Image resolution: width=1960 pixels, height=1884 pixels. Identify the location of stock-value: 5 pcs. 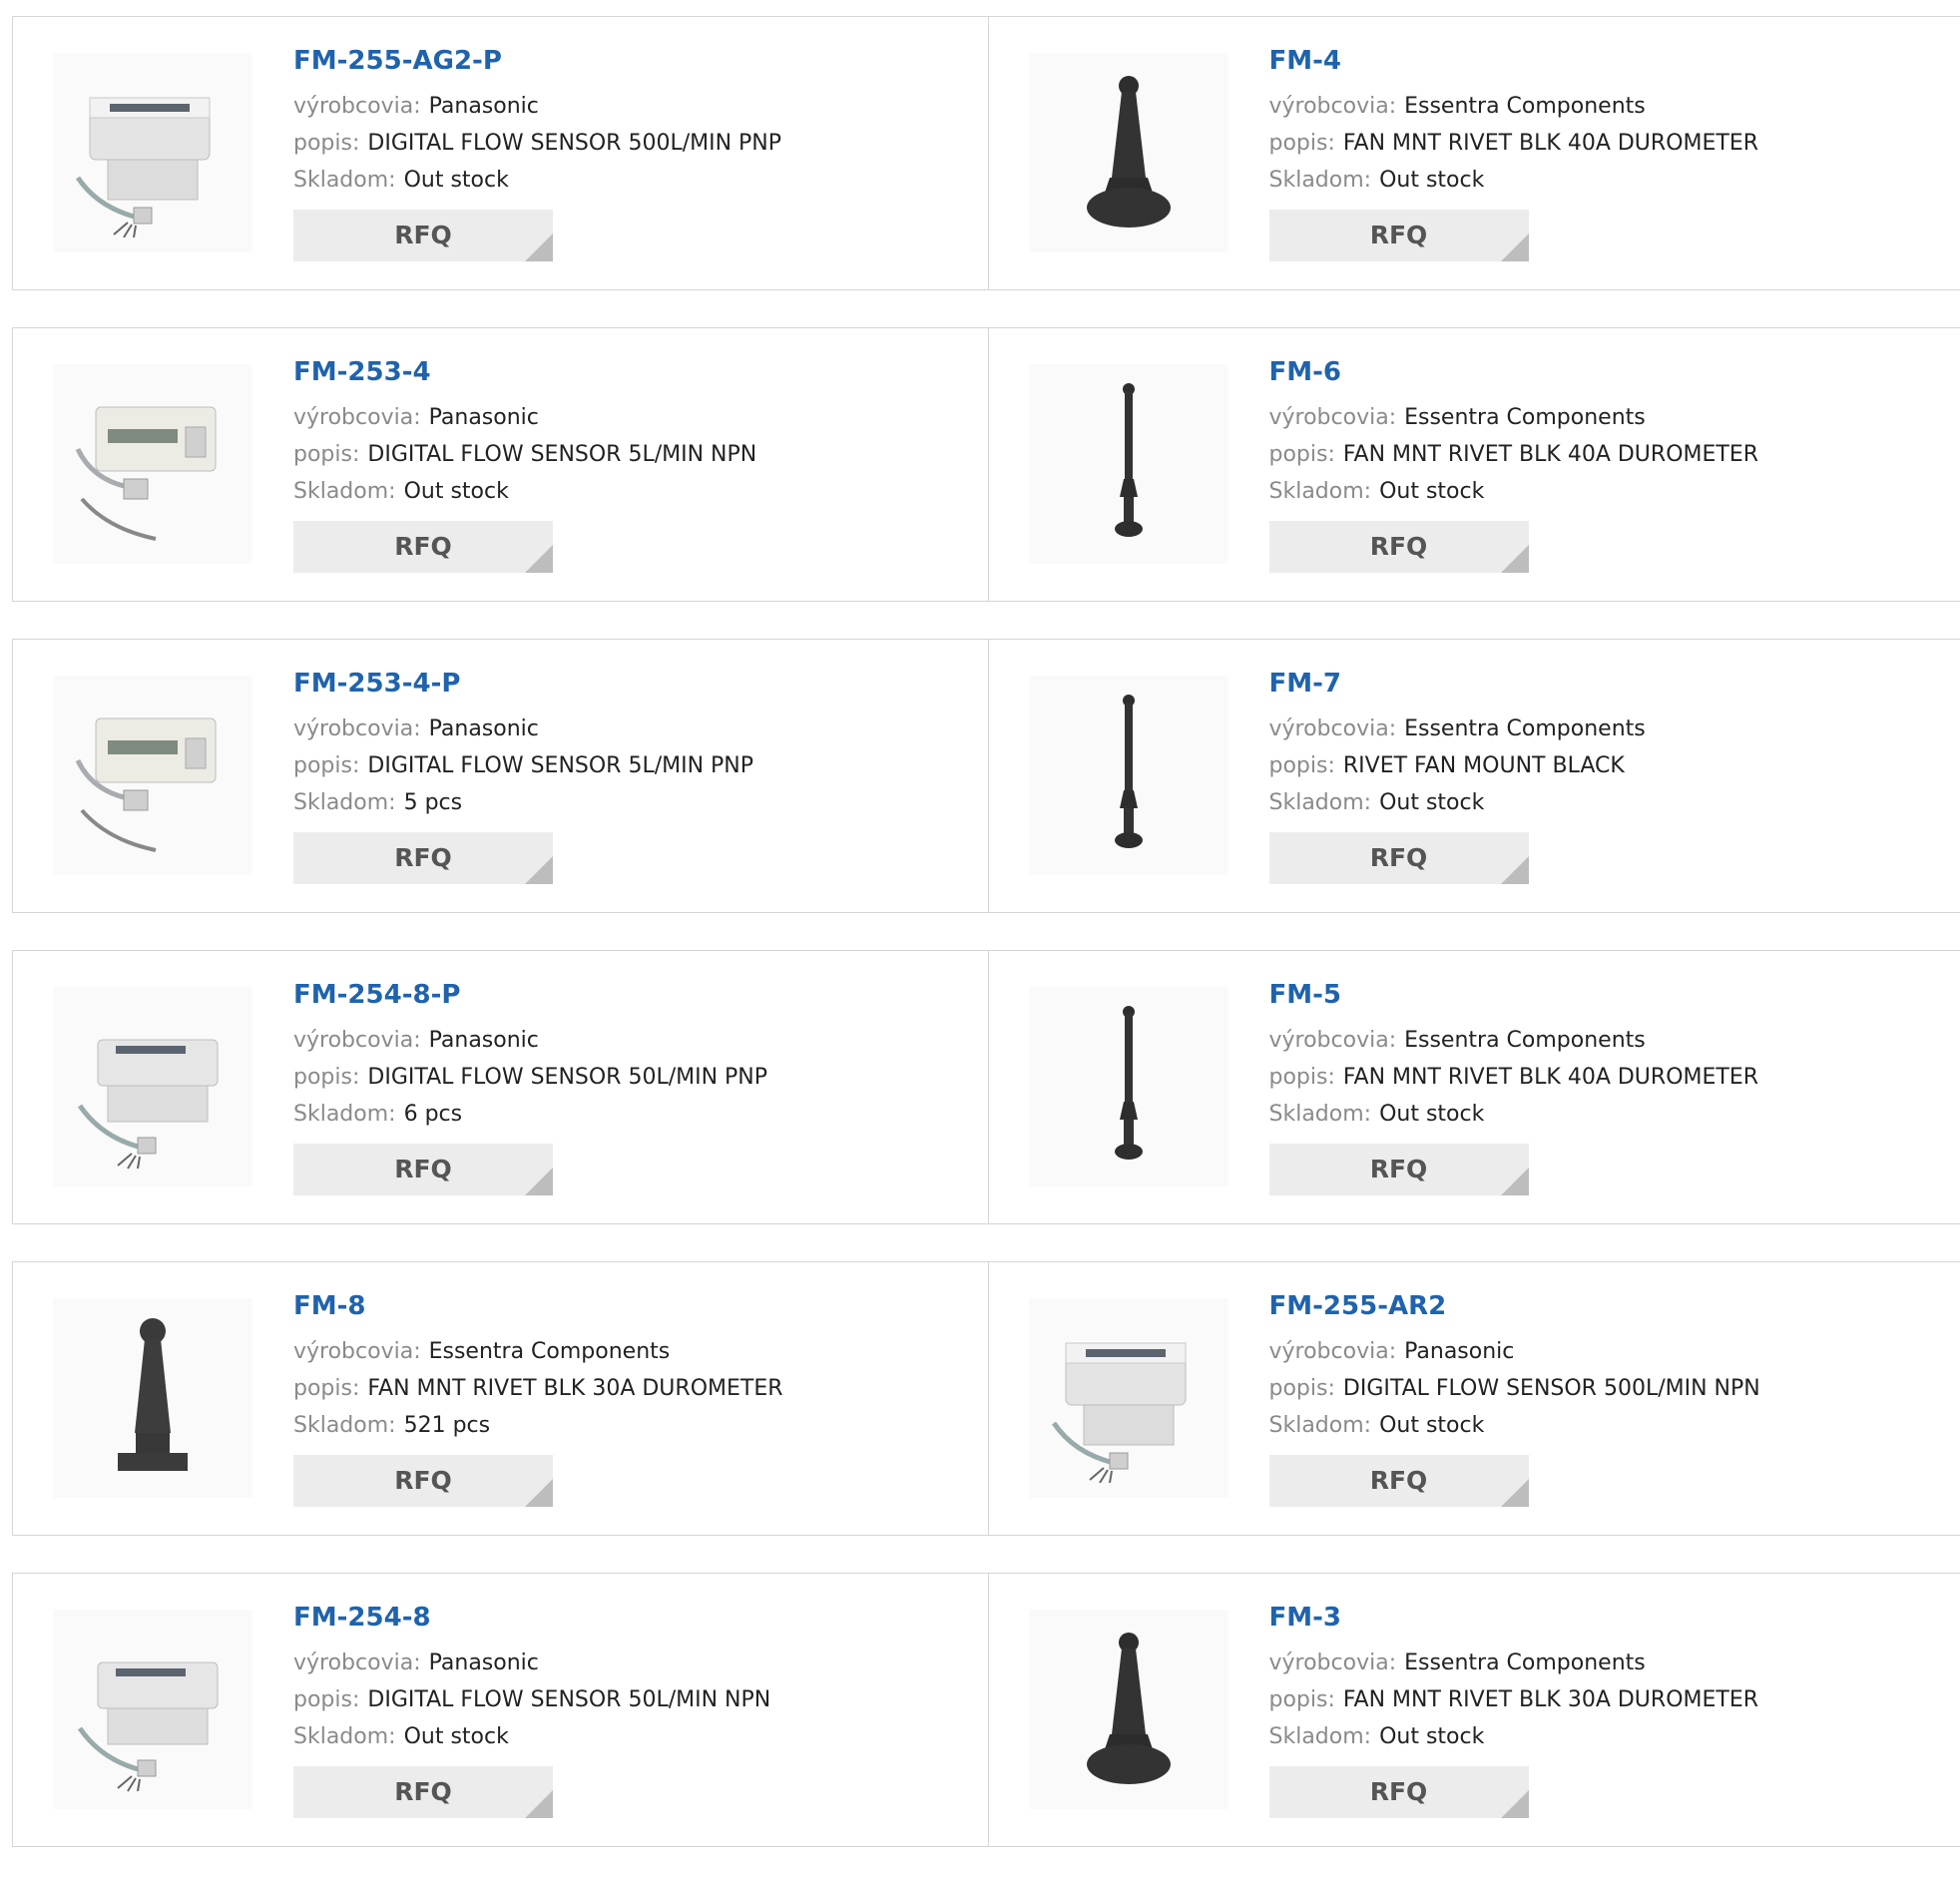
(433, 802).